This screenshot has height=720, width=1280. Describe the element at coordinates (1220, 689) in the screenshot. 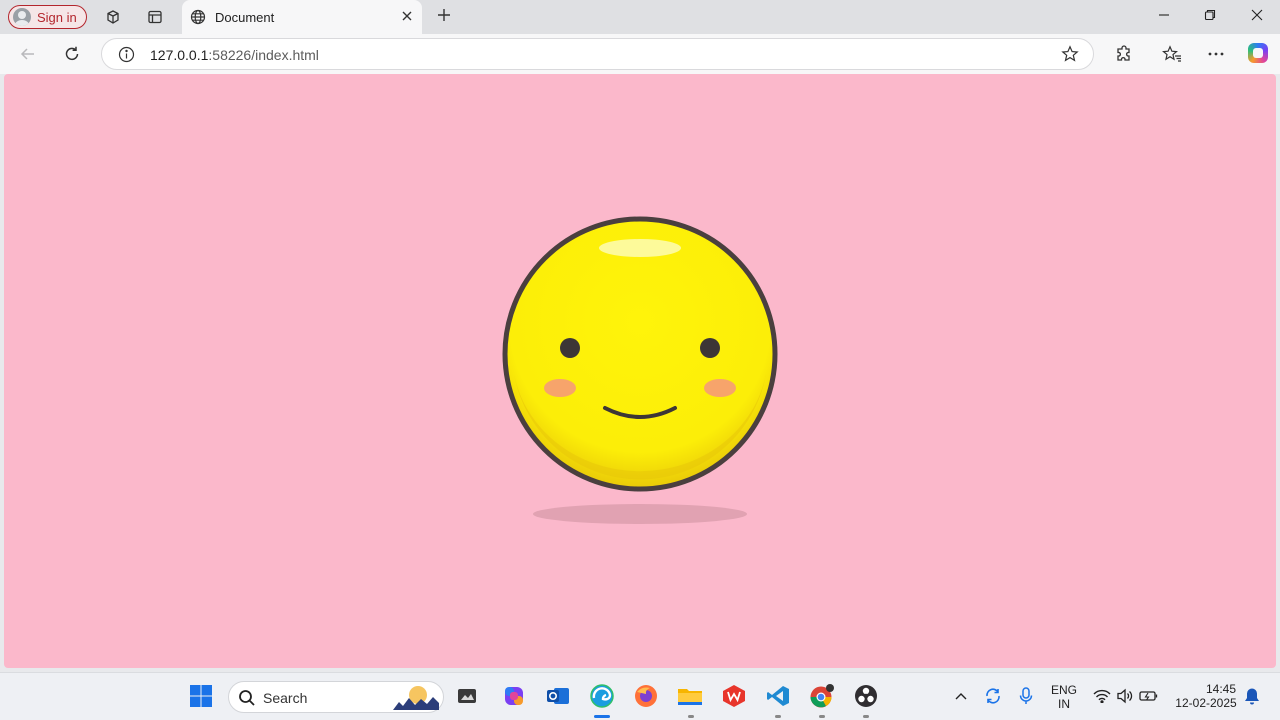

I see `clock-time: 14:45` at that location.